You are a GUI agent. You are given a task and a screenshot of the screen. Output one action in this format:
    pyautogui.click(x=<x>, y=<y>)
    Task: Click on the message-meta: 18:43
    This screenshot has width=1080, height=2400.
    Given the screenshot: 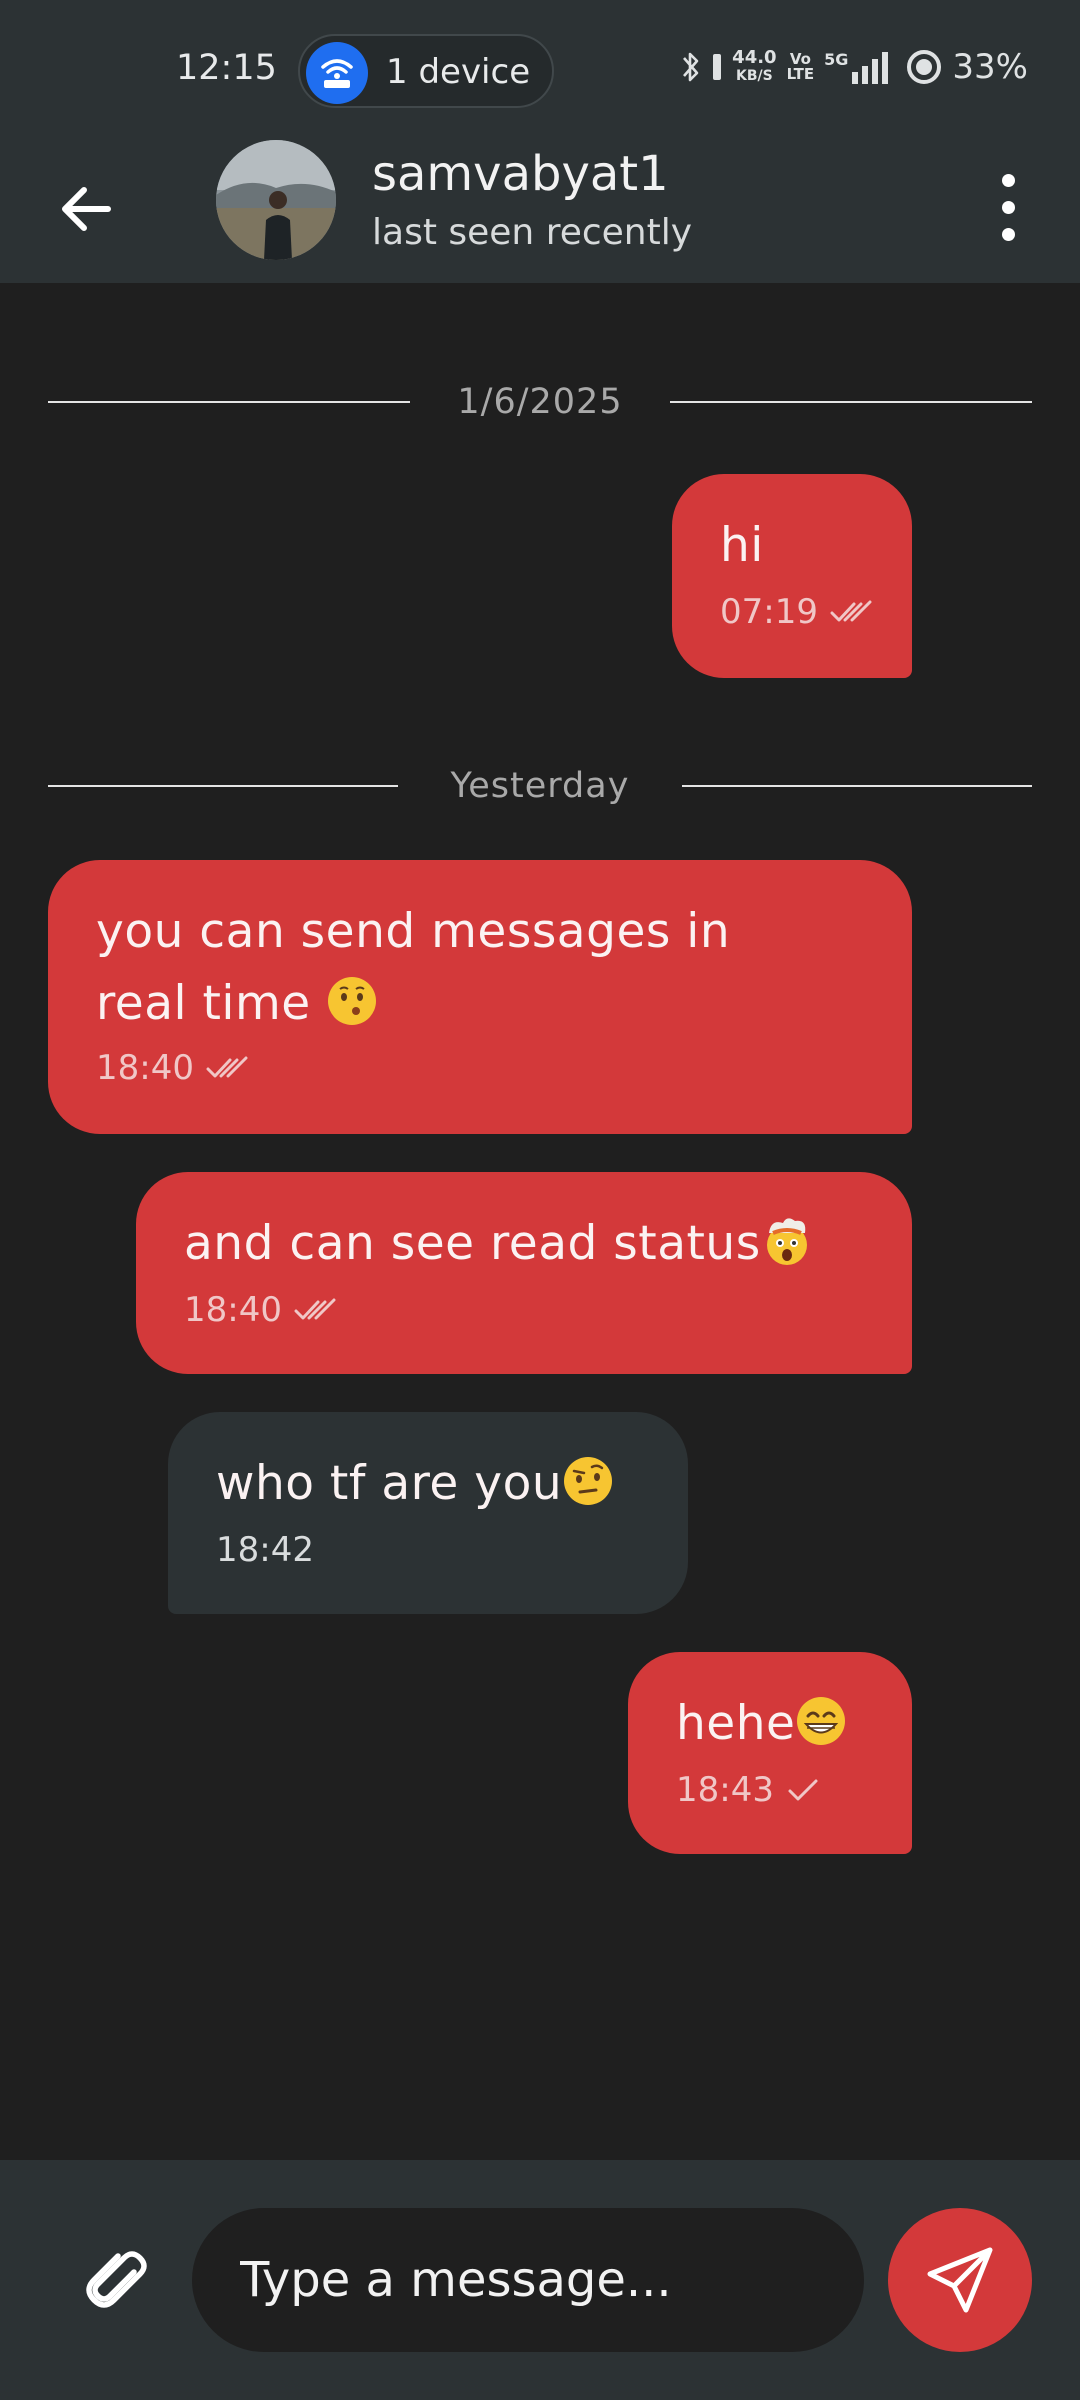 What is the action you would take?
    pyautogui.click(x=749, y=1790)
    